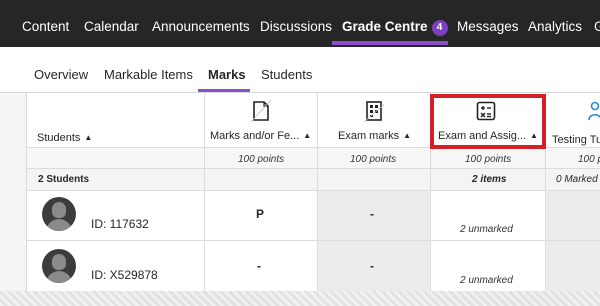 Image resolution: width=600 pixels, height=306 pixels. I want to click on active-tab-underline, so click(390, 43).